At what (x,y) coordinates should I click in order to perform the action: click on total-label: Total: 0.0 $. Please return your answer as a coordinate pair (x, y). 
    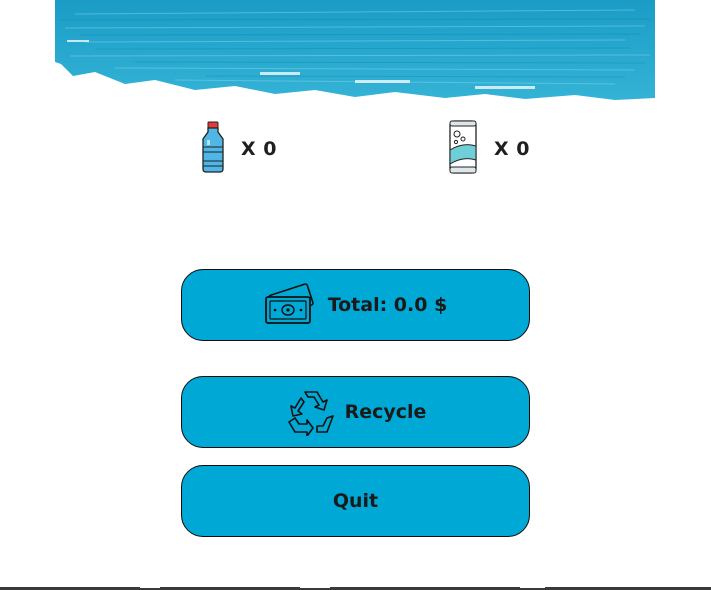
    Looking at the image, I should click on (387, 305).